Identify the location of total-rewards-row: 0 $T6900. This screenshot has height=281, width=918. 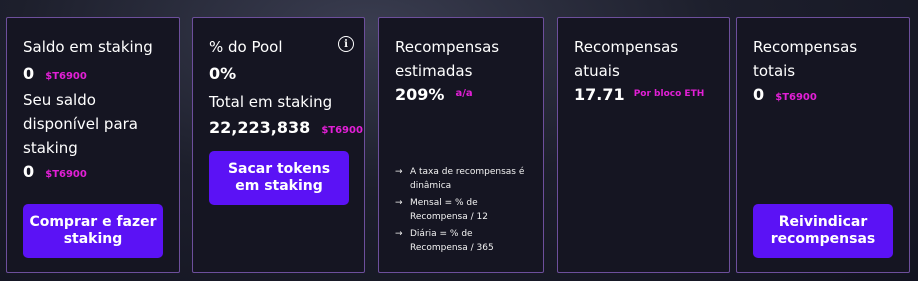
(785, 94).